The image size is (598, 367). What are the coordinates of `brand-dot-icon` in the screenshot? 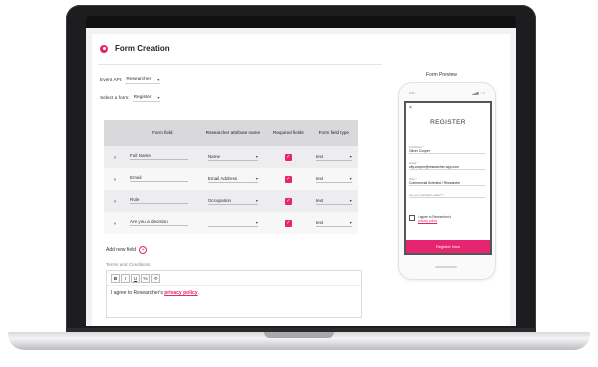 It's located at (104, 48).